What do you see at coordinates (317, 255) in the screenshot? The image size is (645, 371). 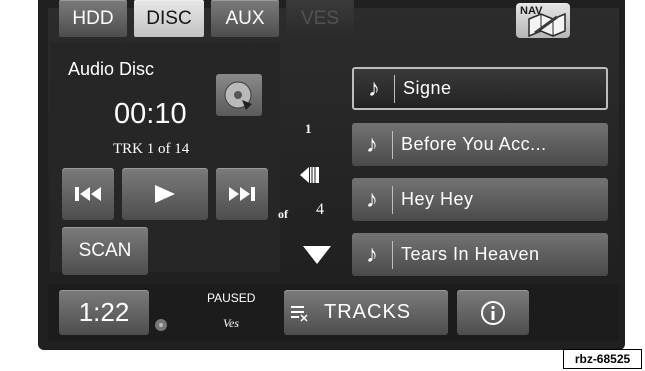 I see `scroll-down-arrow-icon` at bounding box center [317, 255].